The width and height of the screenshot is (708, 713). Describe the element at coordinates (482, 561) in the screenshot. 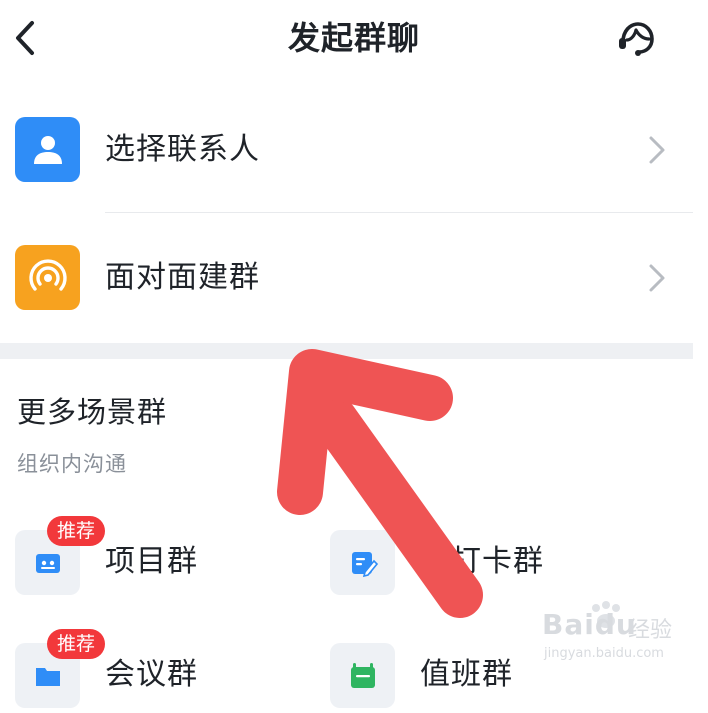

I see `checkin-group-label: 到打卡群` at that location.